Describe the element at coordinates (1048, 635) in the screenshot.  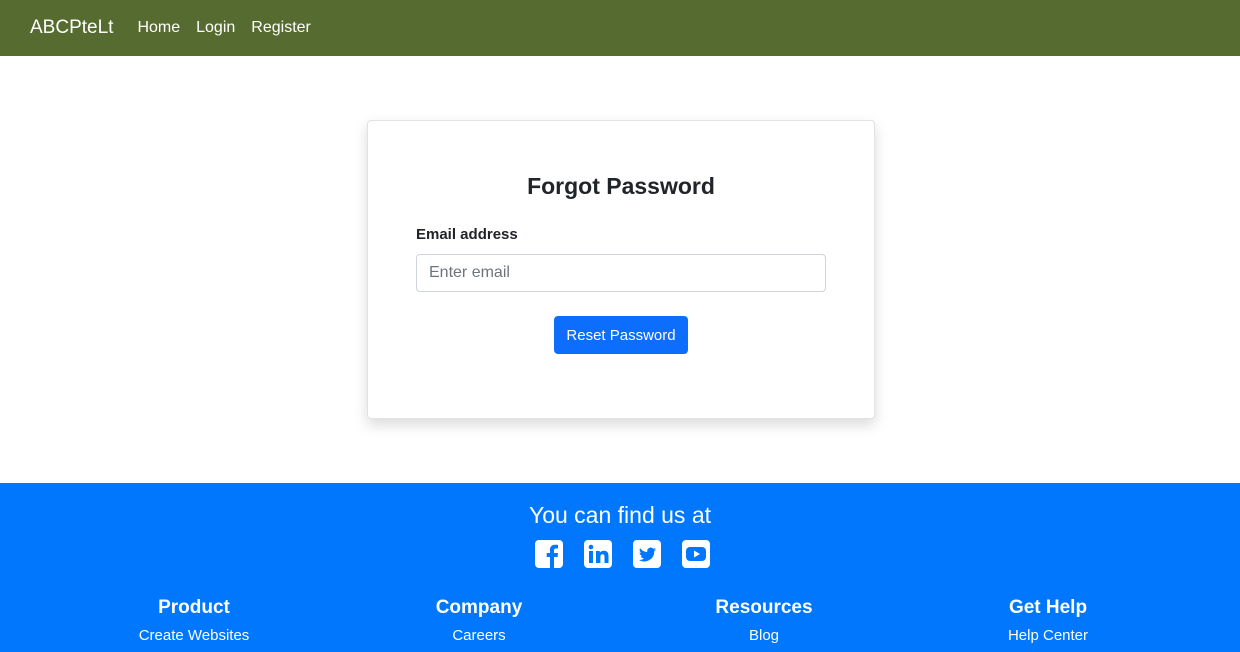
I see `footer-link-help-center: Help Center` at that location.